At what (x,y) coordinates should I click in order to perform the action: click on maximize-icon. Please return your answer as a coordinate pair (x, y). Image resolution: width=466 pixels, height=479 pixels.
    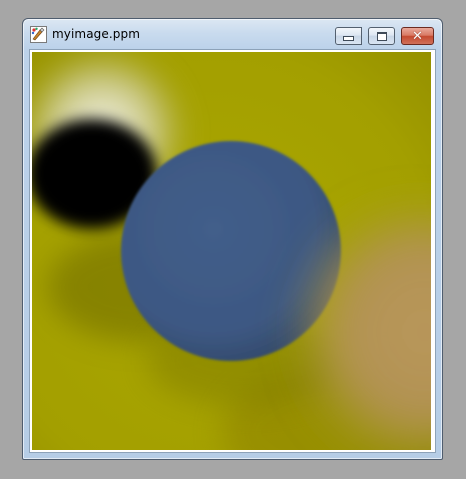
    Looking at the image, I should click on (381, 36).